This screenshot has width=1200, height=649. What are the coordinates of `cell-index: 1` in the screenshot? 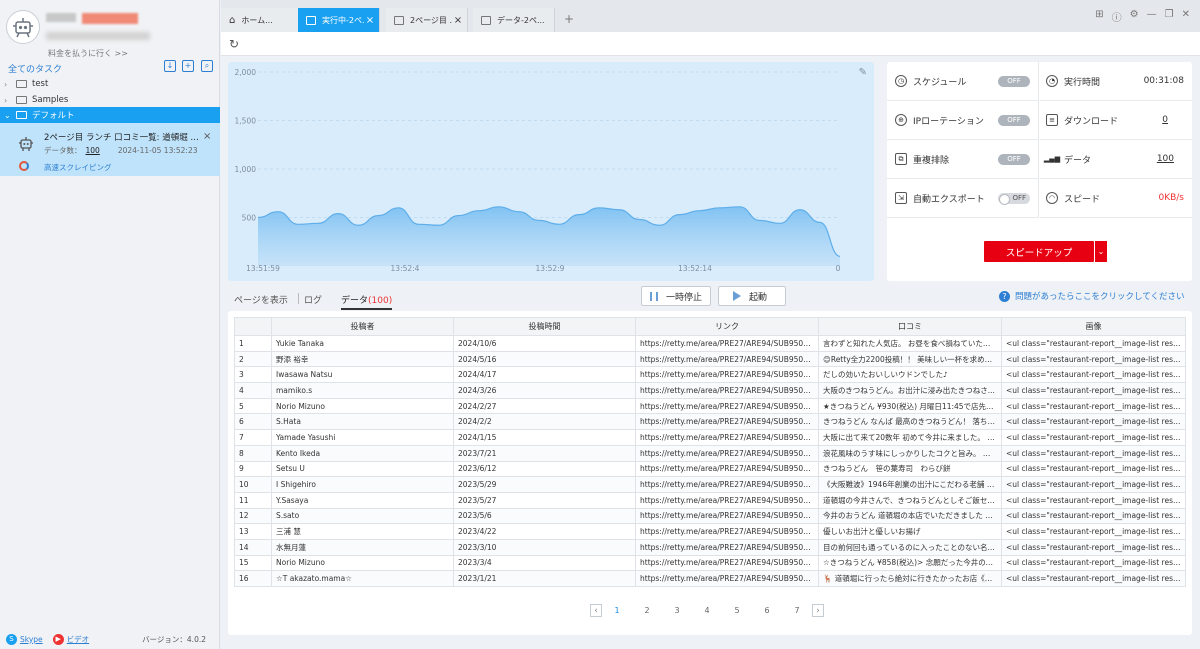 It's located at (253, 343).